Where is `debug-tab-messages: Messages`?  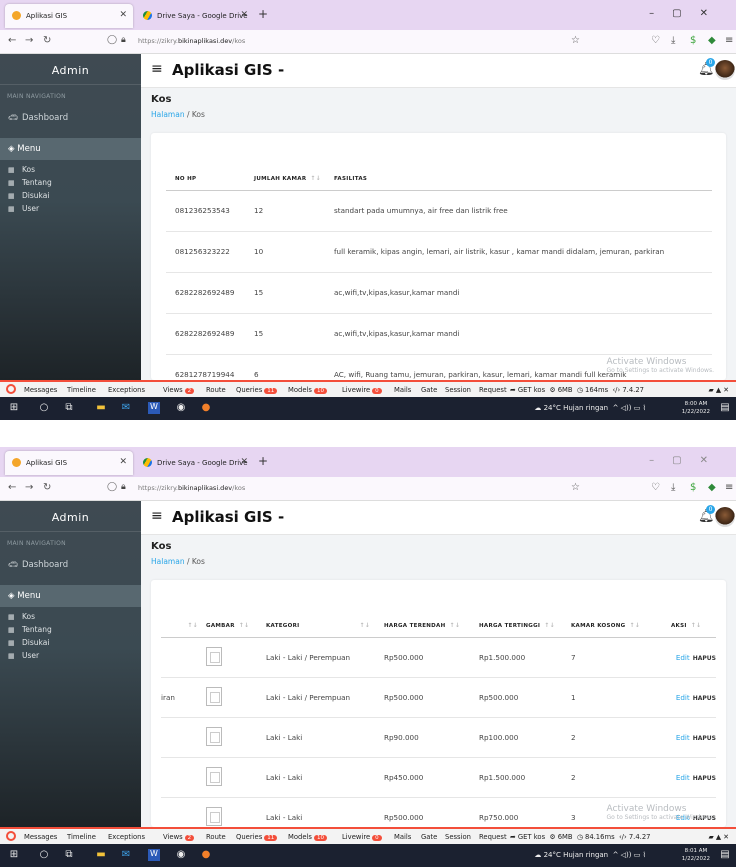 debug-tab-messages: Messages is located at coordinates (40, 837).